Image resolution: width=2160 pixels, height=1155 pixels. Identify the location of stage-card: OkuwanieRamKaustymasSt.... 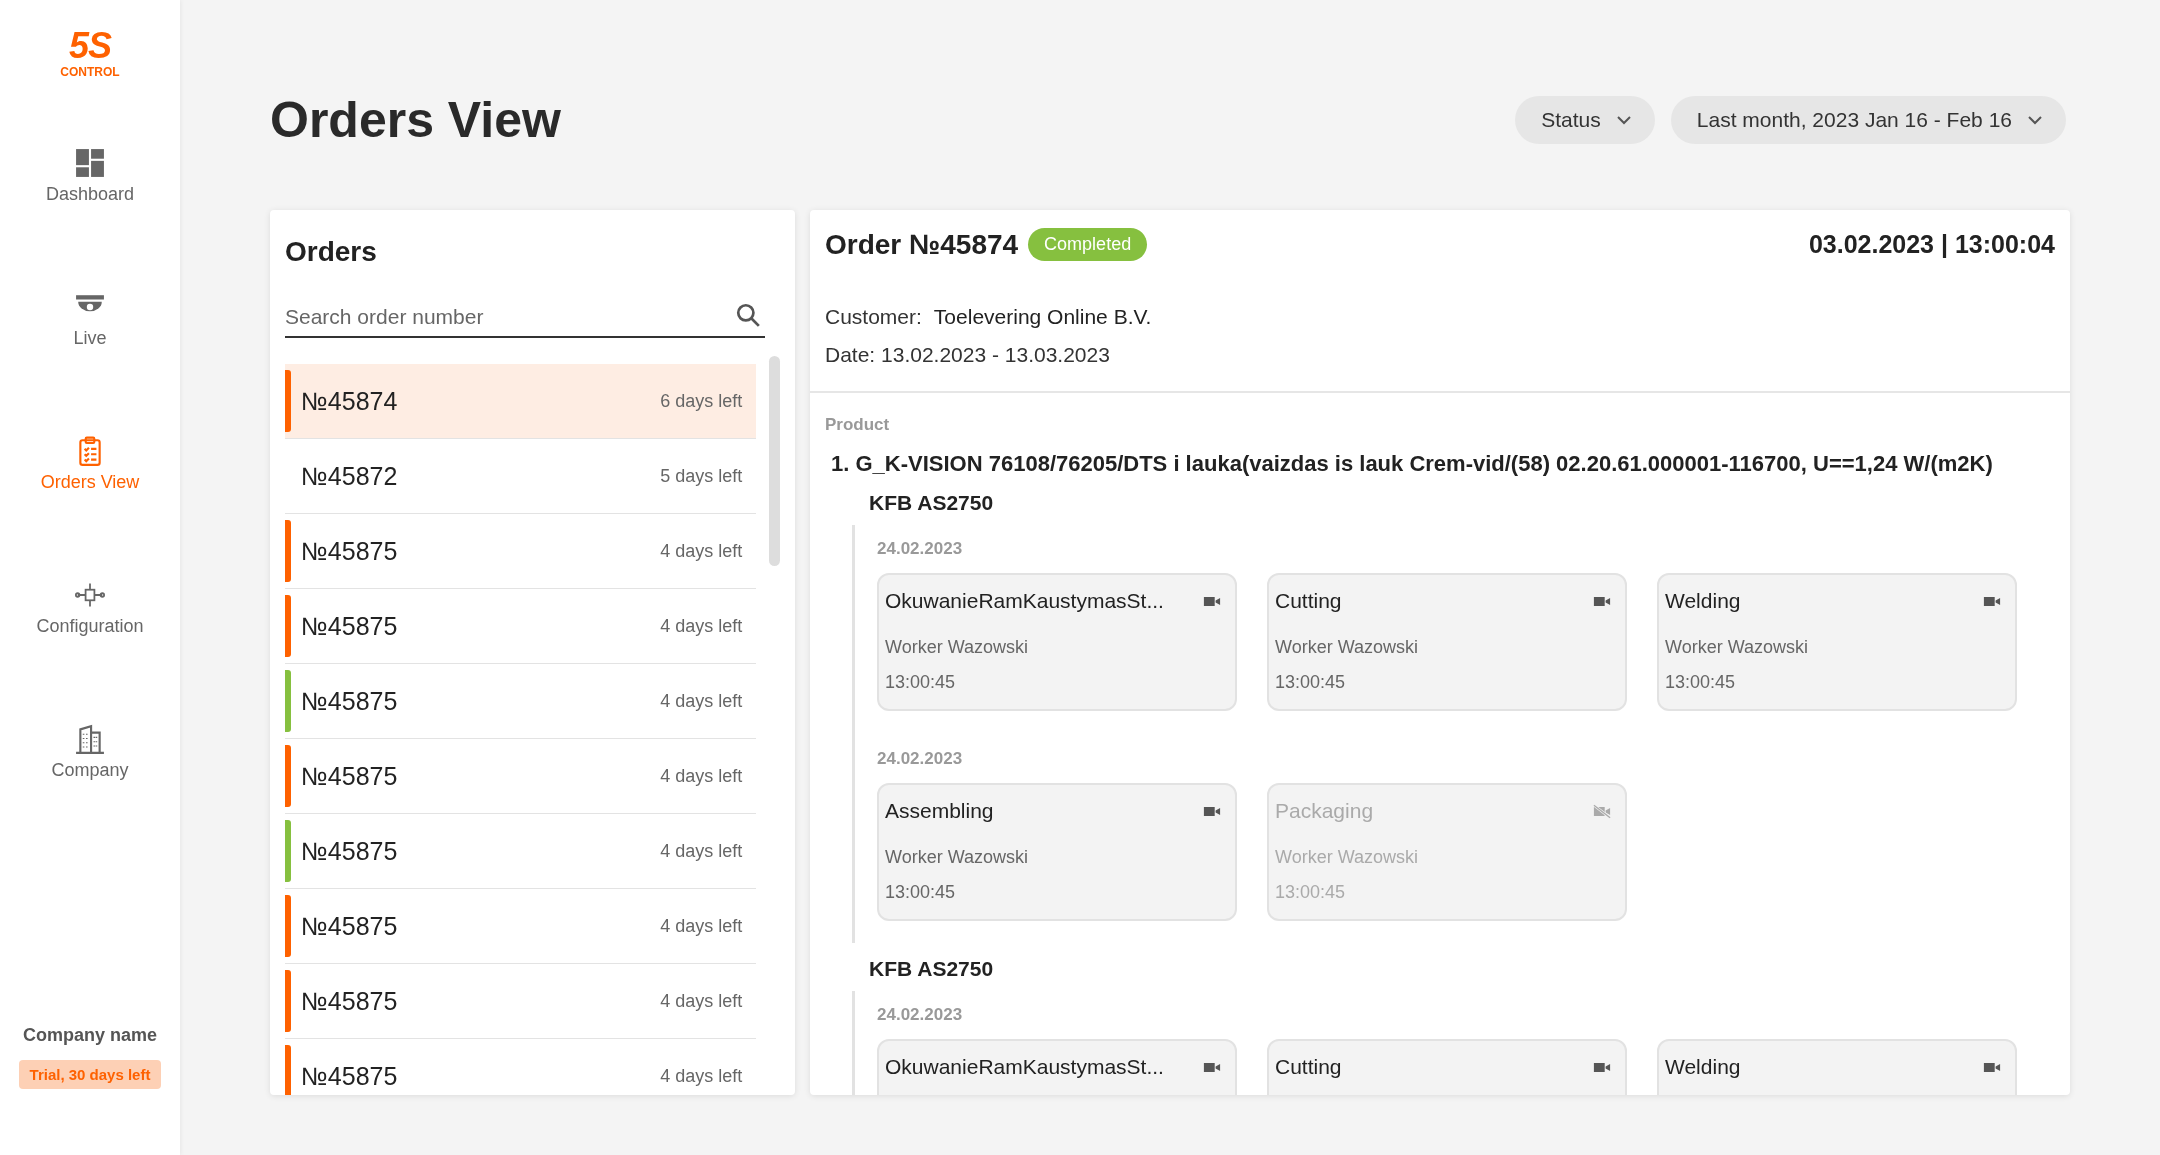
(1057, 1067).